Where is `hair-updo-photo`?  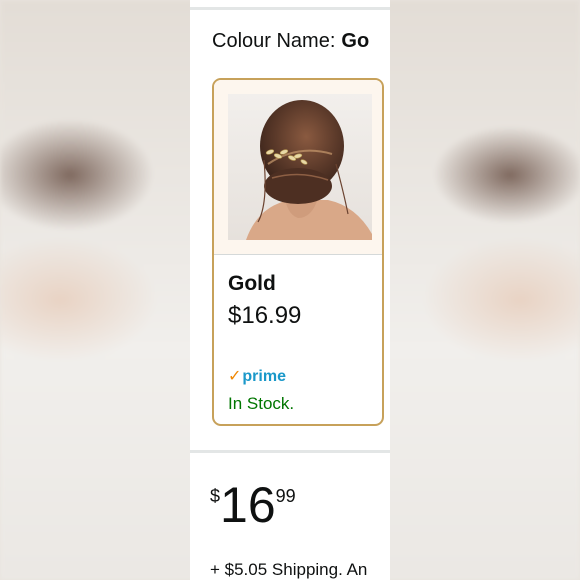 hair-updo-photo is located at coordinates (300, 167).